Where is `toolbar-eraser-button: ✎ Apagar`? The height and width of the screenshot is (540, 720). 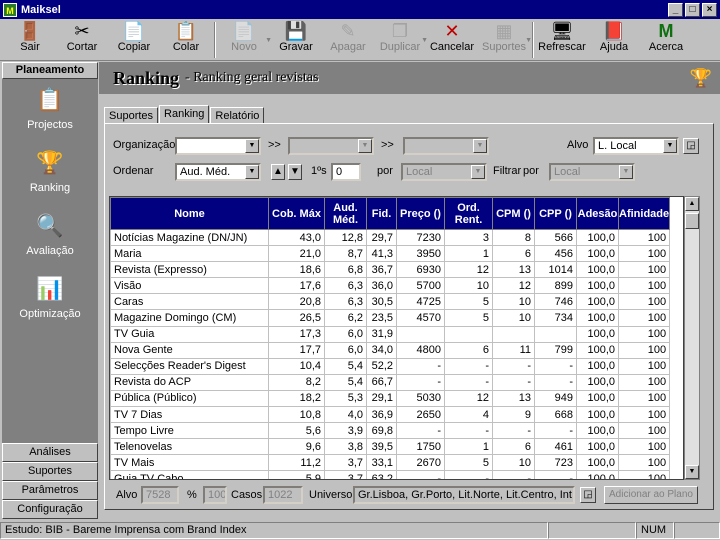 toolbar-eraser-button: ✎ Apagar is located at coordinates (348, 40).